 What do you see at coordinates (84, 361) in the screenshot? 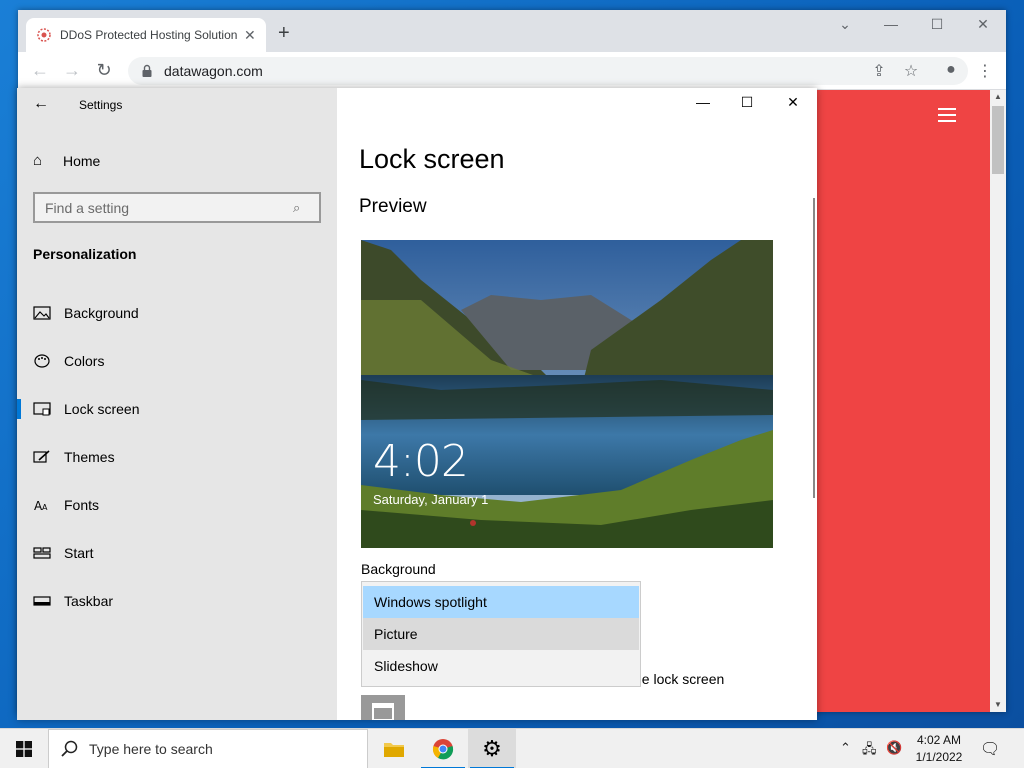
I see `nav-item-label: Colors` at bounding box center [84, 361].